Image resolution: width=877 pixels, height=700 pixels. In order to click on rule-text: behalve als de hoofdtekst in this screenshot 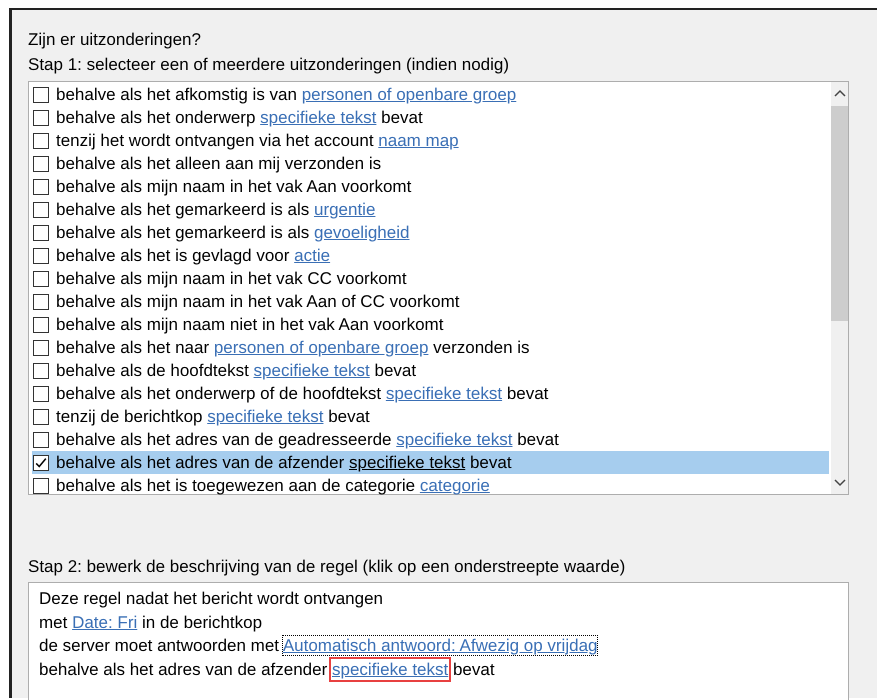, I will do `click(152, 370)`.